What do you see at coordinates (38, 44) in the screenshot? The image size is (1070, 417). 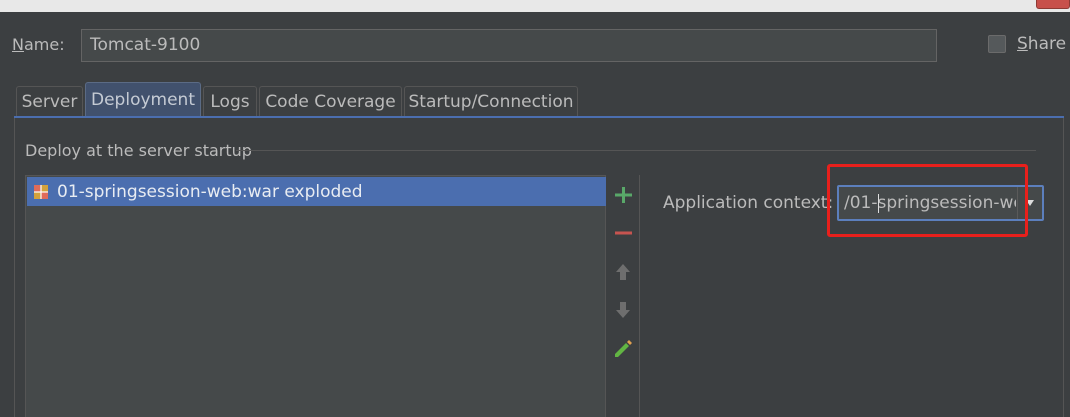 I see `name-label: Name:` at bounding box center [38, 44].